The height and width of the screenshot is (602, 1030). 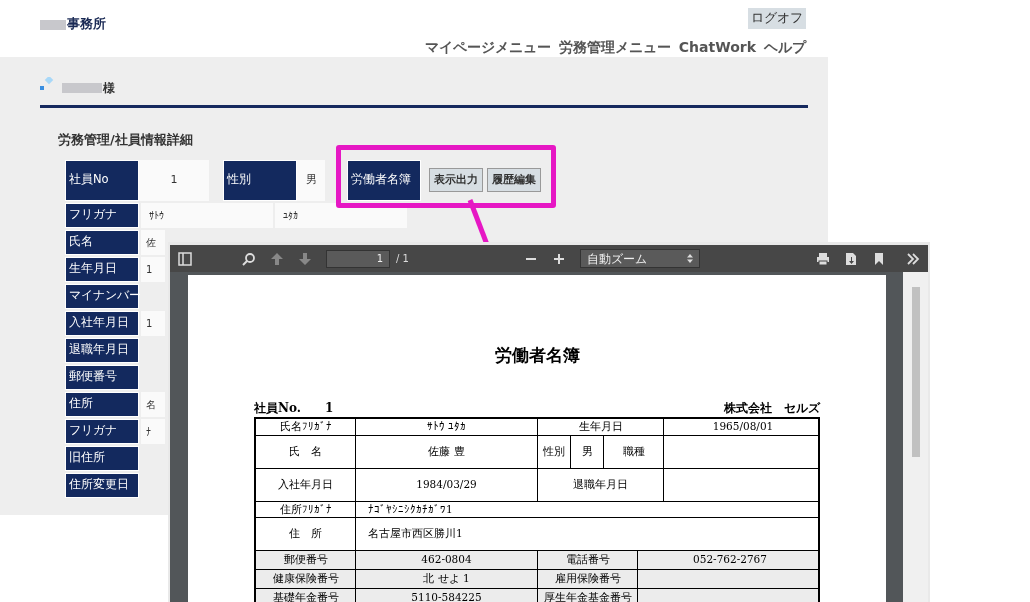 What do you see at coordinates (717, 47) in the screenshot?
I see `menu-link: ChatWork` at bounding box center [717, 47].